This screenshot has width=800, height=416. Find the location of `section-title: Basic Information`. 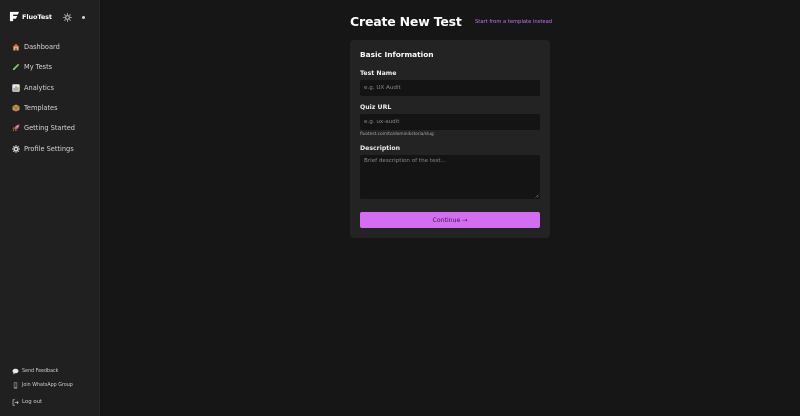

section-title: Basic Information is located at coordinates (397, 54).